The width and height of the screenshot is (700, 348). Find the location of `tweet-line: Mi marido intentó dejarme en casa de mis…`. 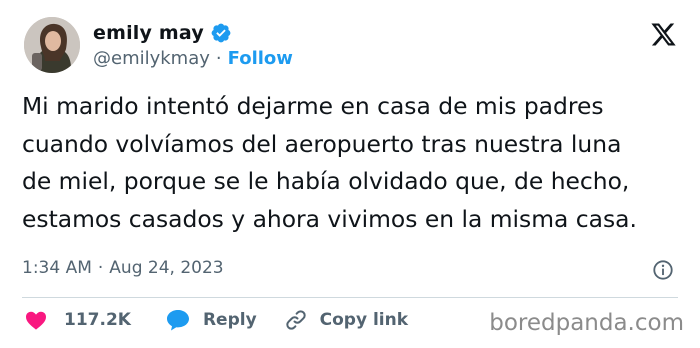

tweet-line: Mi marido intentó dejarme en casa de mis… is located at coordinates (313, 106).